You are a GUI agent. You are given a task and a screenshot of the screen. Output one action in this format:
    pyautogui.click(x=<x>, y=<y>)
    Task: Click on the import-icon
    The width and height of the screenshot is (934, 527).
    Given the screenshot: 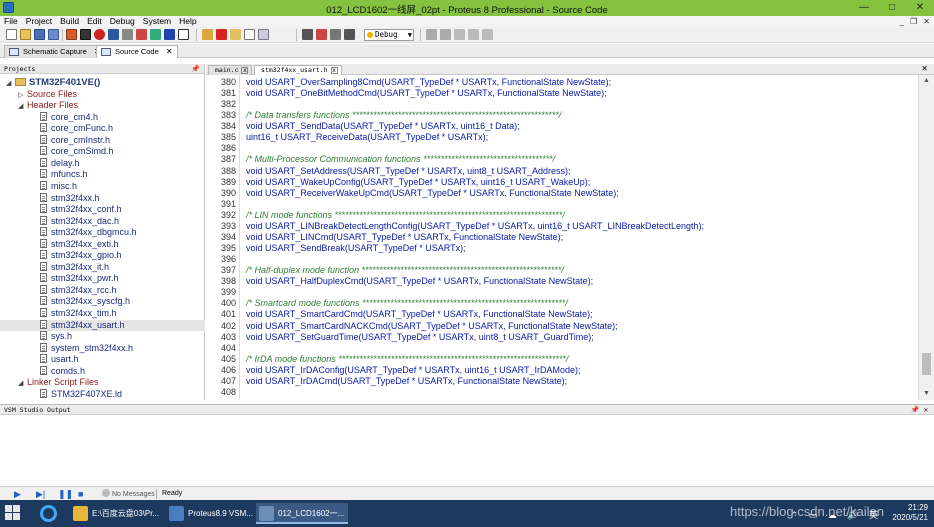 What is the action you would take?
    pyautogui.click(x=207, y=34)
    